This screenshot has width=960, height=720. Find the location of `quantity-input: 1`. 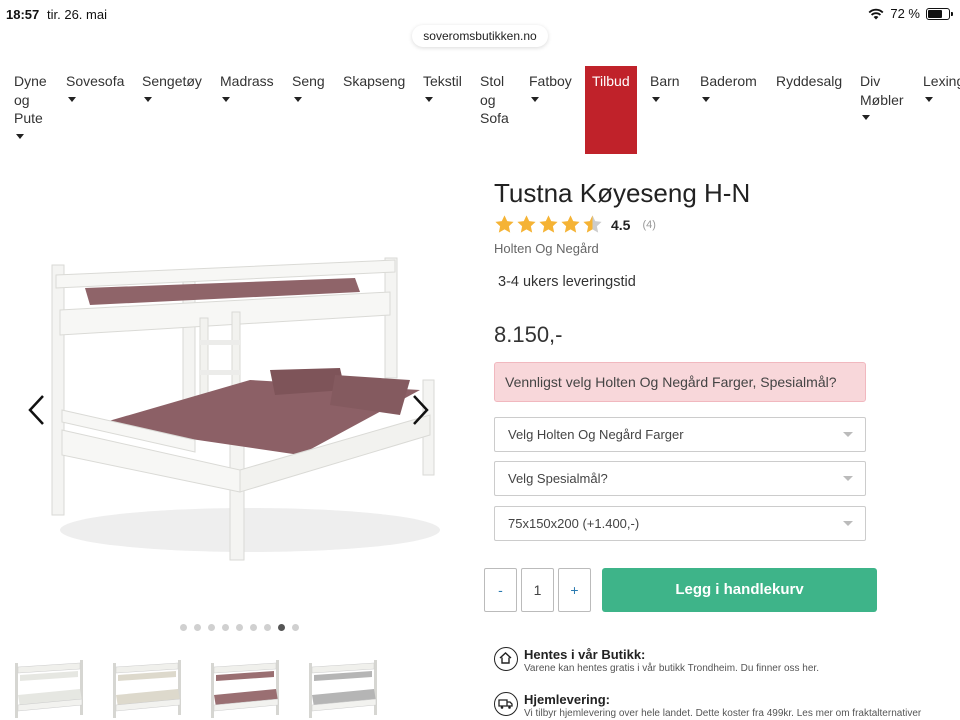

quantity-input: 1 is located at coordinates (537, 590).